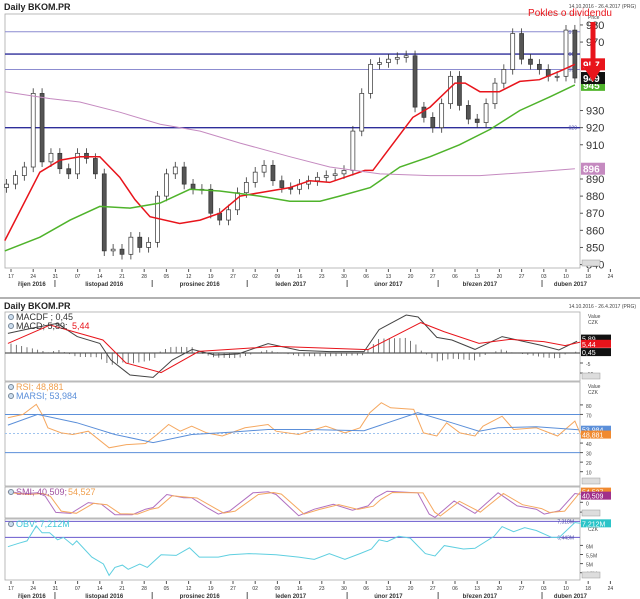 The height and width of the screenshot is (599, 640). Describe the element at coordinates (278, 589) in the screenshot. I see `date-tick-label: 09` at that location.